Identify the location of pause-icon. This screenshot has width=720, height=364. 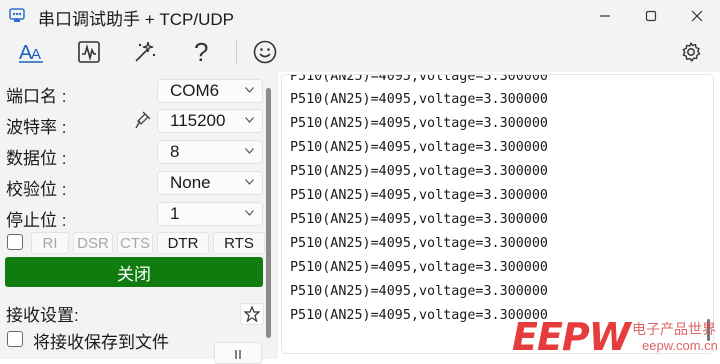
(238, 354).